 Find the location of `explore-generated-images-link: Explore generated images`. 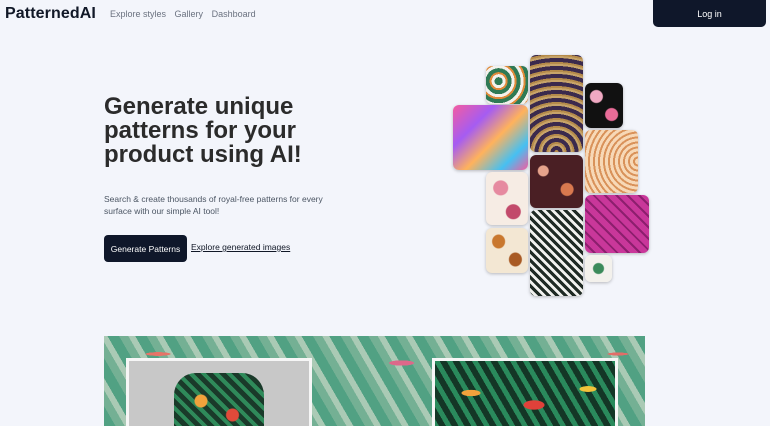

explore-generated-images-link: Explore generated images is located at coordinates (240, 247).